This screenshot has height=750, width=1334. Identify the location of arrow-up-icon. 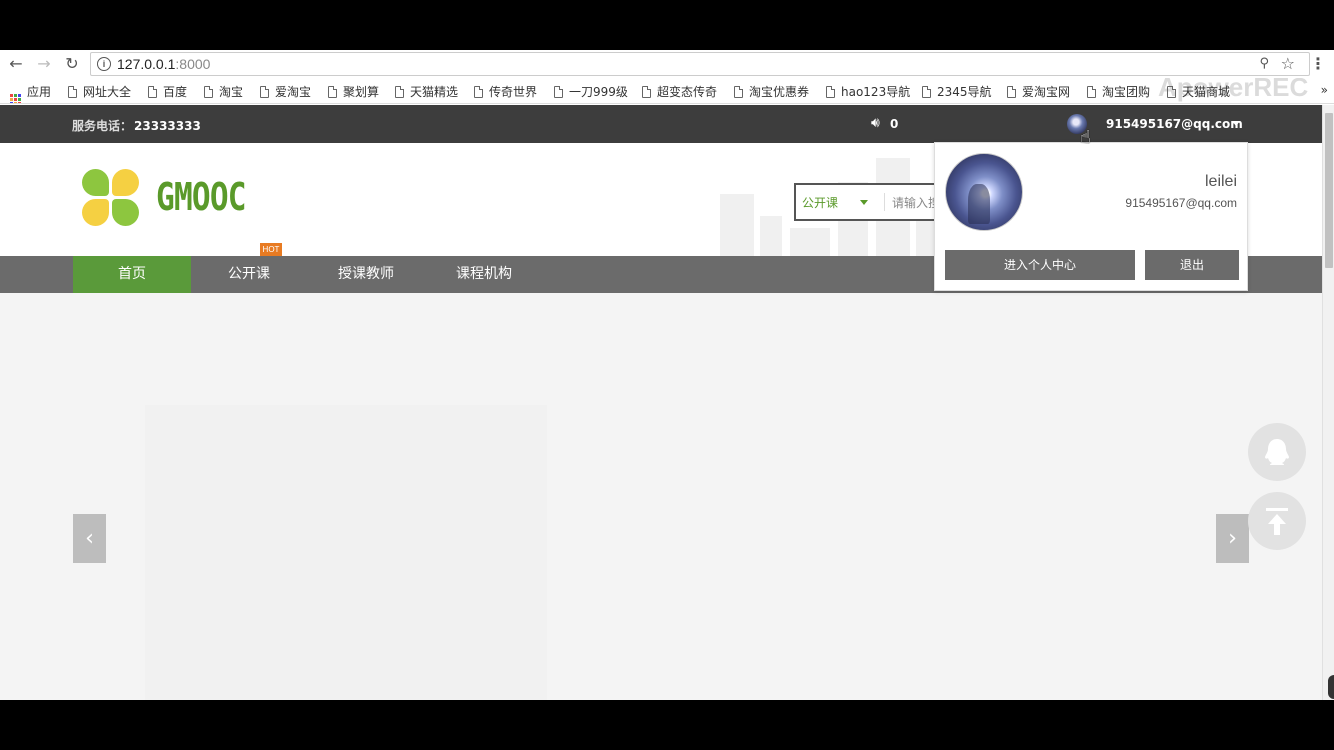
(1277, 521).